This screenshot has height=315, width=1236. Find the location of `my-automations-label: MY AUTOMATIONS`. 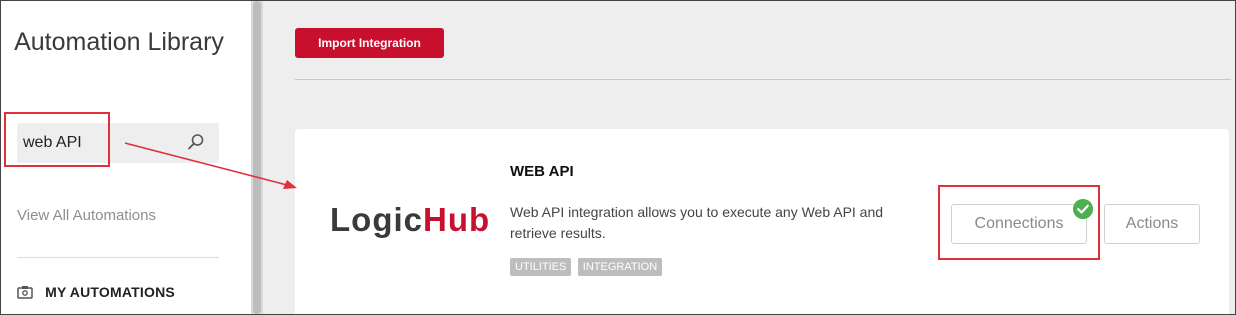

my-automations-label: MY AUTOMATIONS is located at coordinates (110, 292).